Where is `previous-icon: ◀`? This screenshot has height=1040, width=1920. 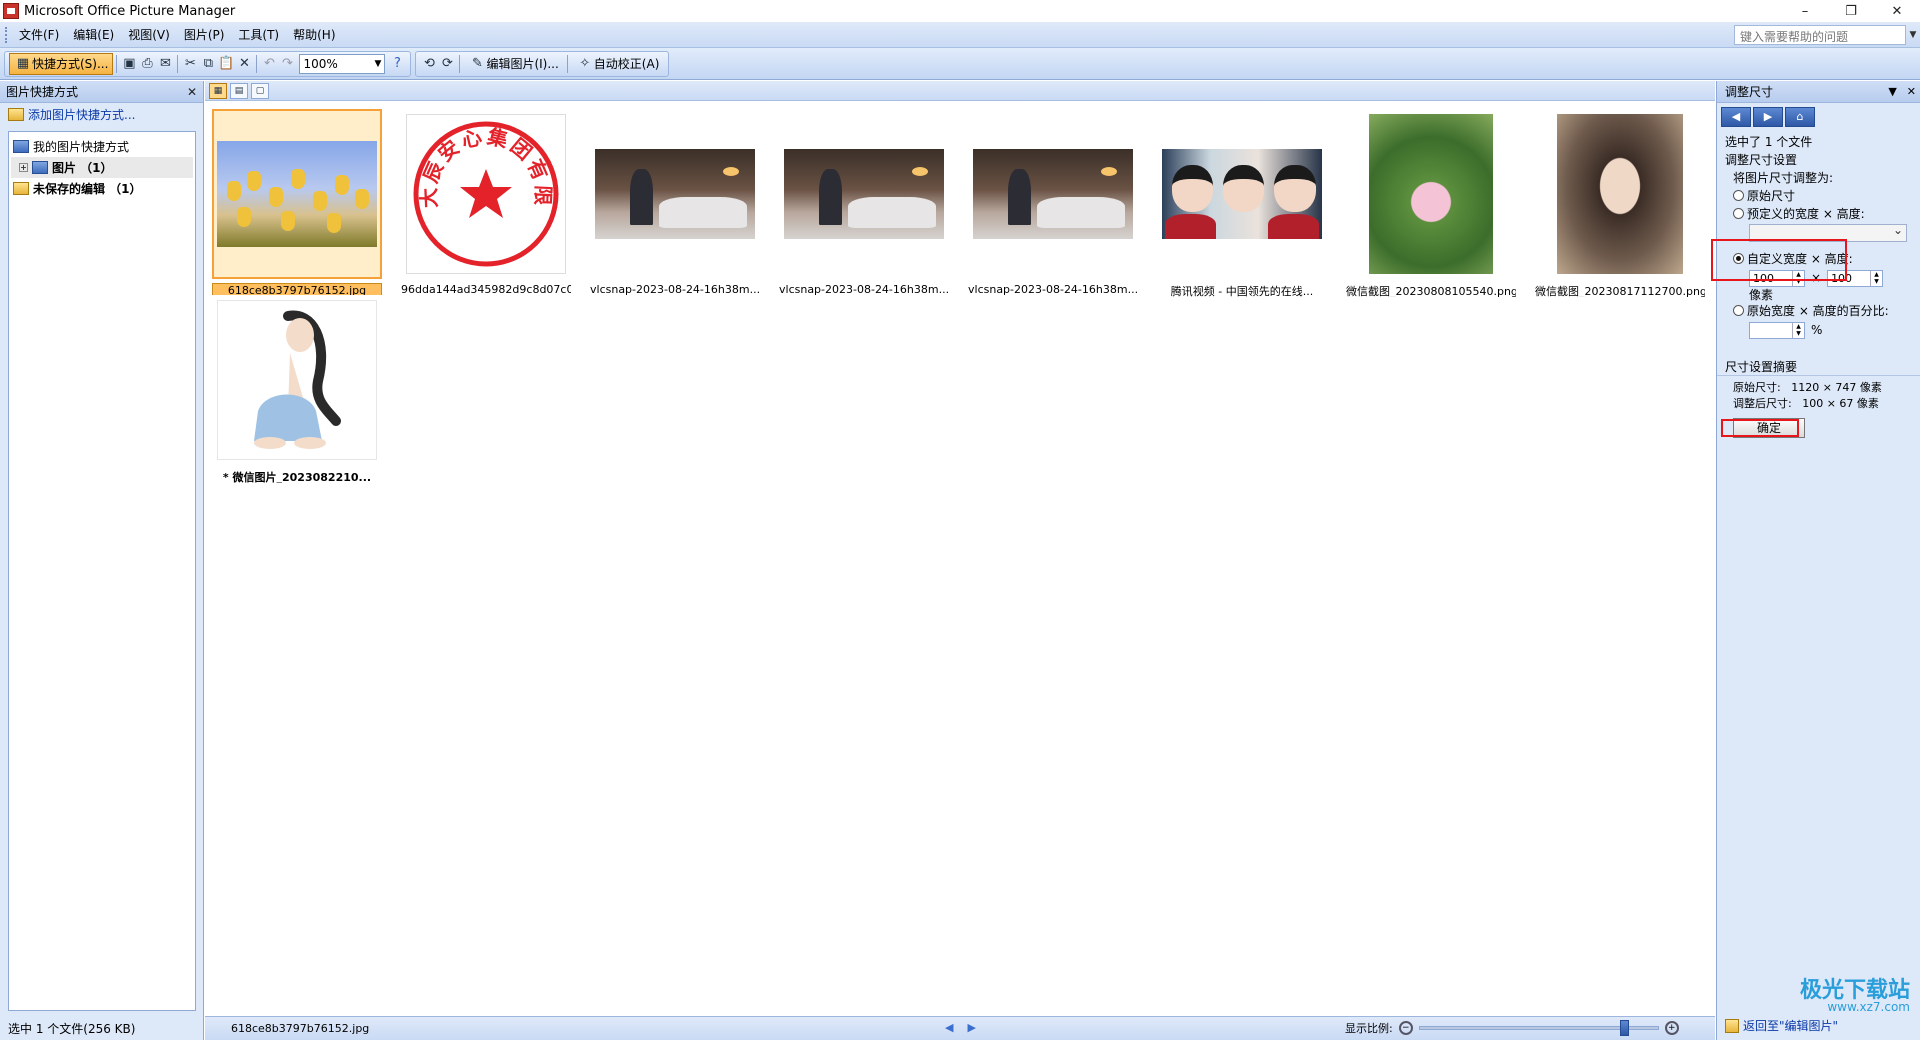 previous-icon: ◀ is located at coordinates (949, 1027).